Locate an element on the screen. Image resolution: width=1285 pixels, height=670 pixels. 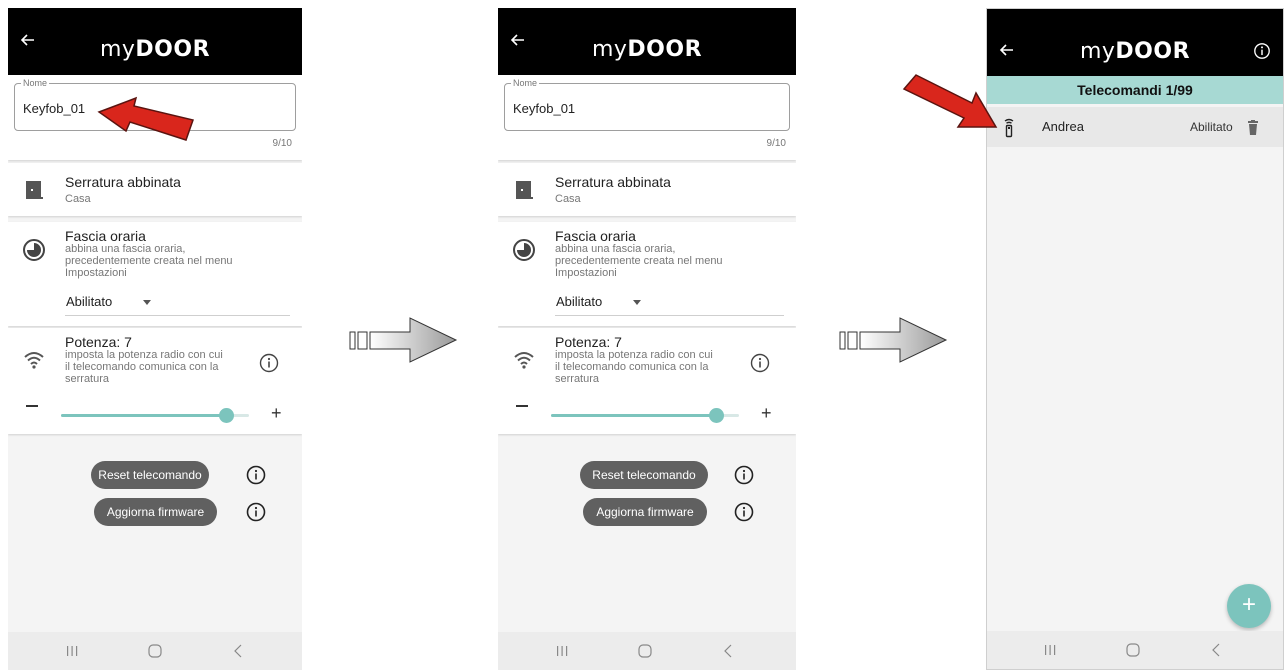
keyfob-name: Andrea is located at coordinates (1063, 126).